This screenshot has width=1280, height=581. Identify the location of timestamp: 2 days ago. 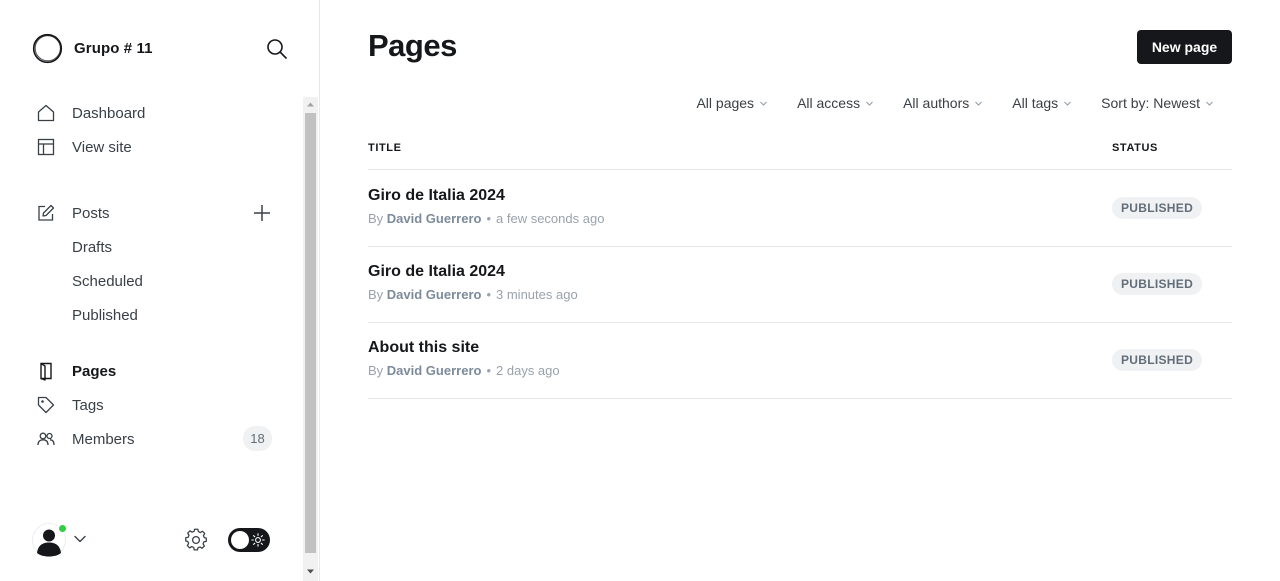
(528, 370).